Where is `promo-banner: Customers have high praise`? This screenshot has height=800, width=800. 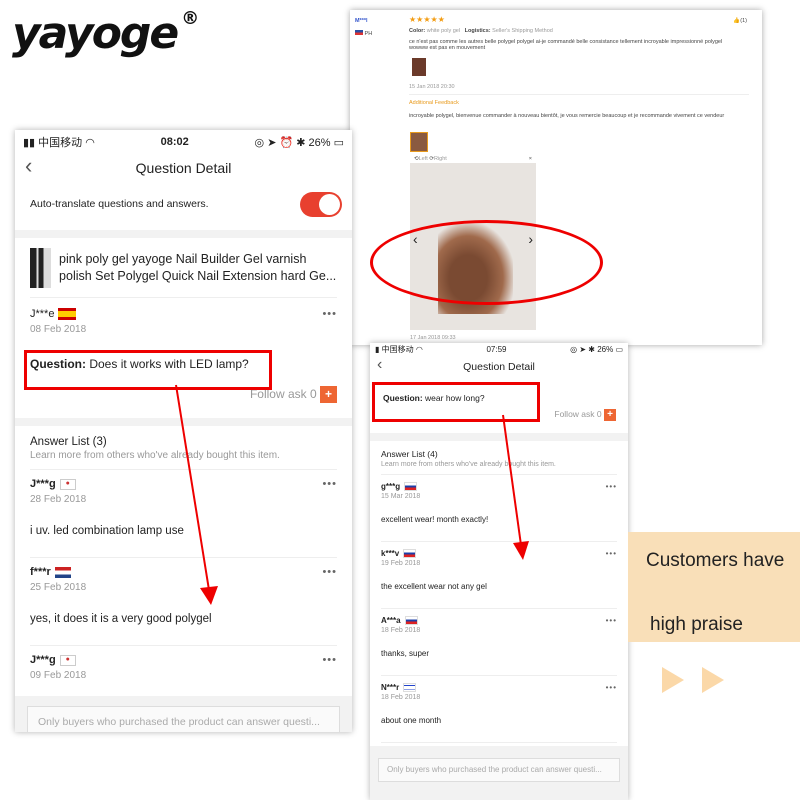
promo-banner: Customers have high praise is located at coordinates (714, 587).